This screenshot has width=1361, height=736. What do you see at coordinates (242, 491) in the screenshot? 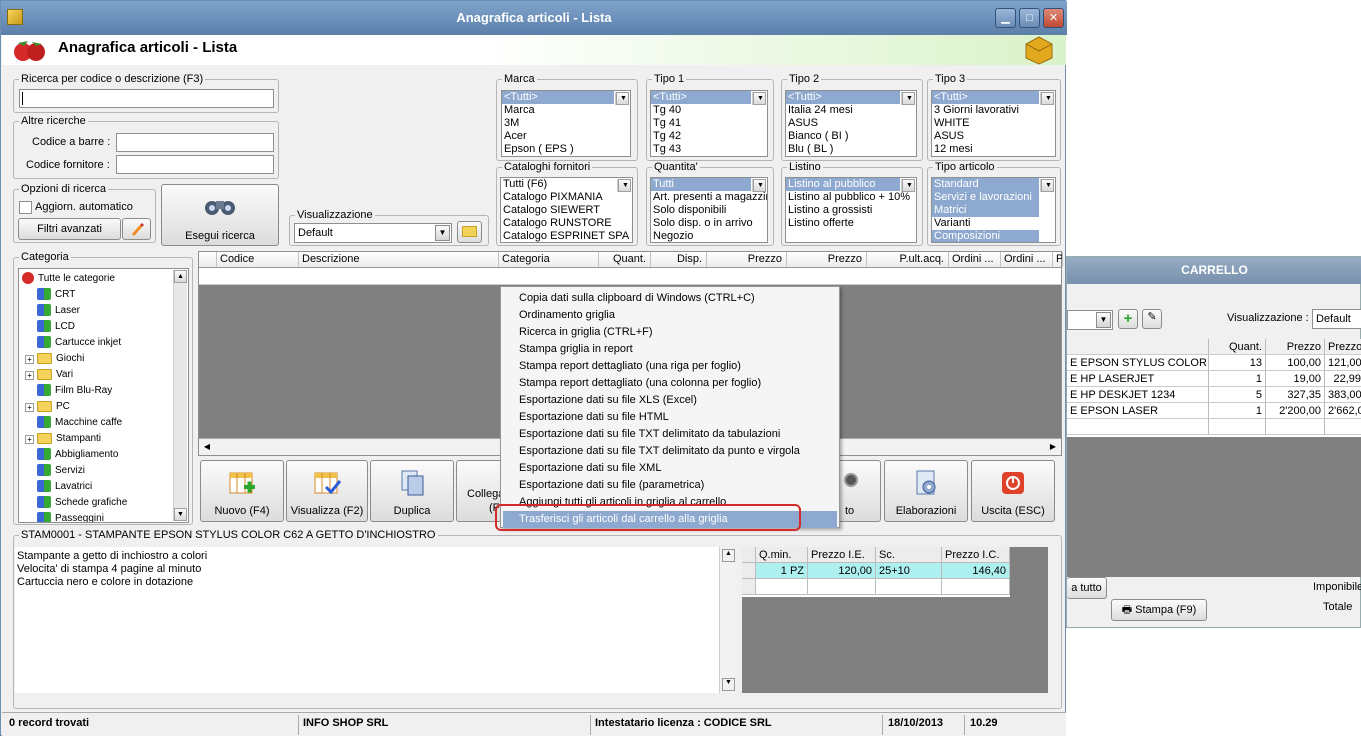
I see `new-button: Nuovo (F4)` at bounding box center [242, 491].